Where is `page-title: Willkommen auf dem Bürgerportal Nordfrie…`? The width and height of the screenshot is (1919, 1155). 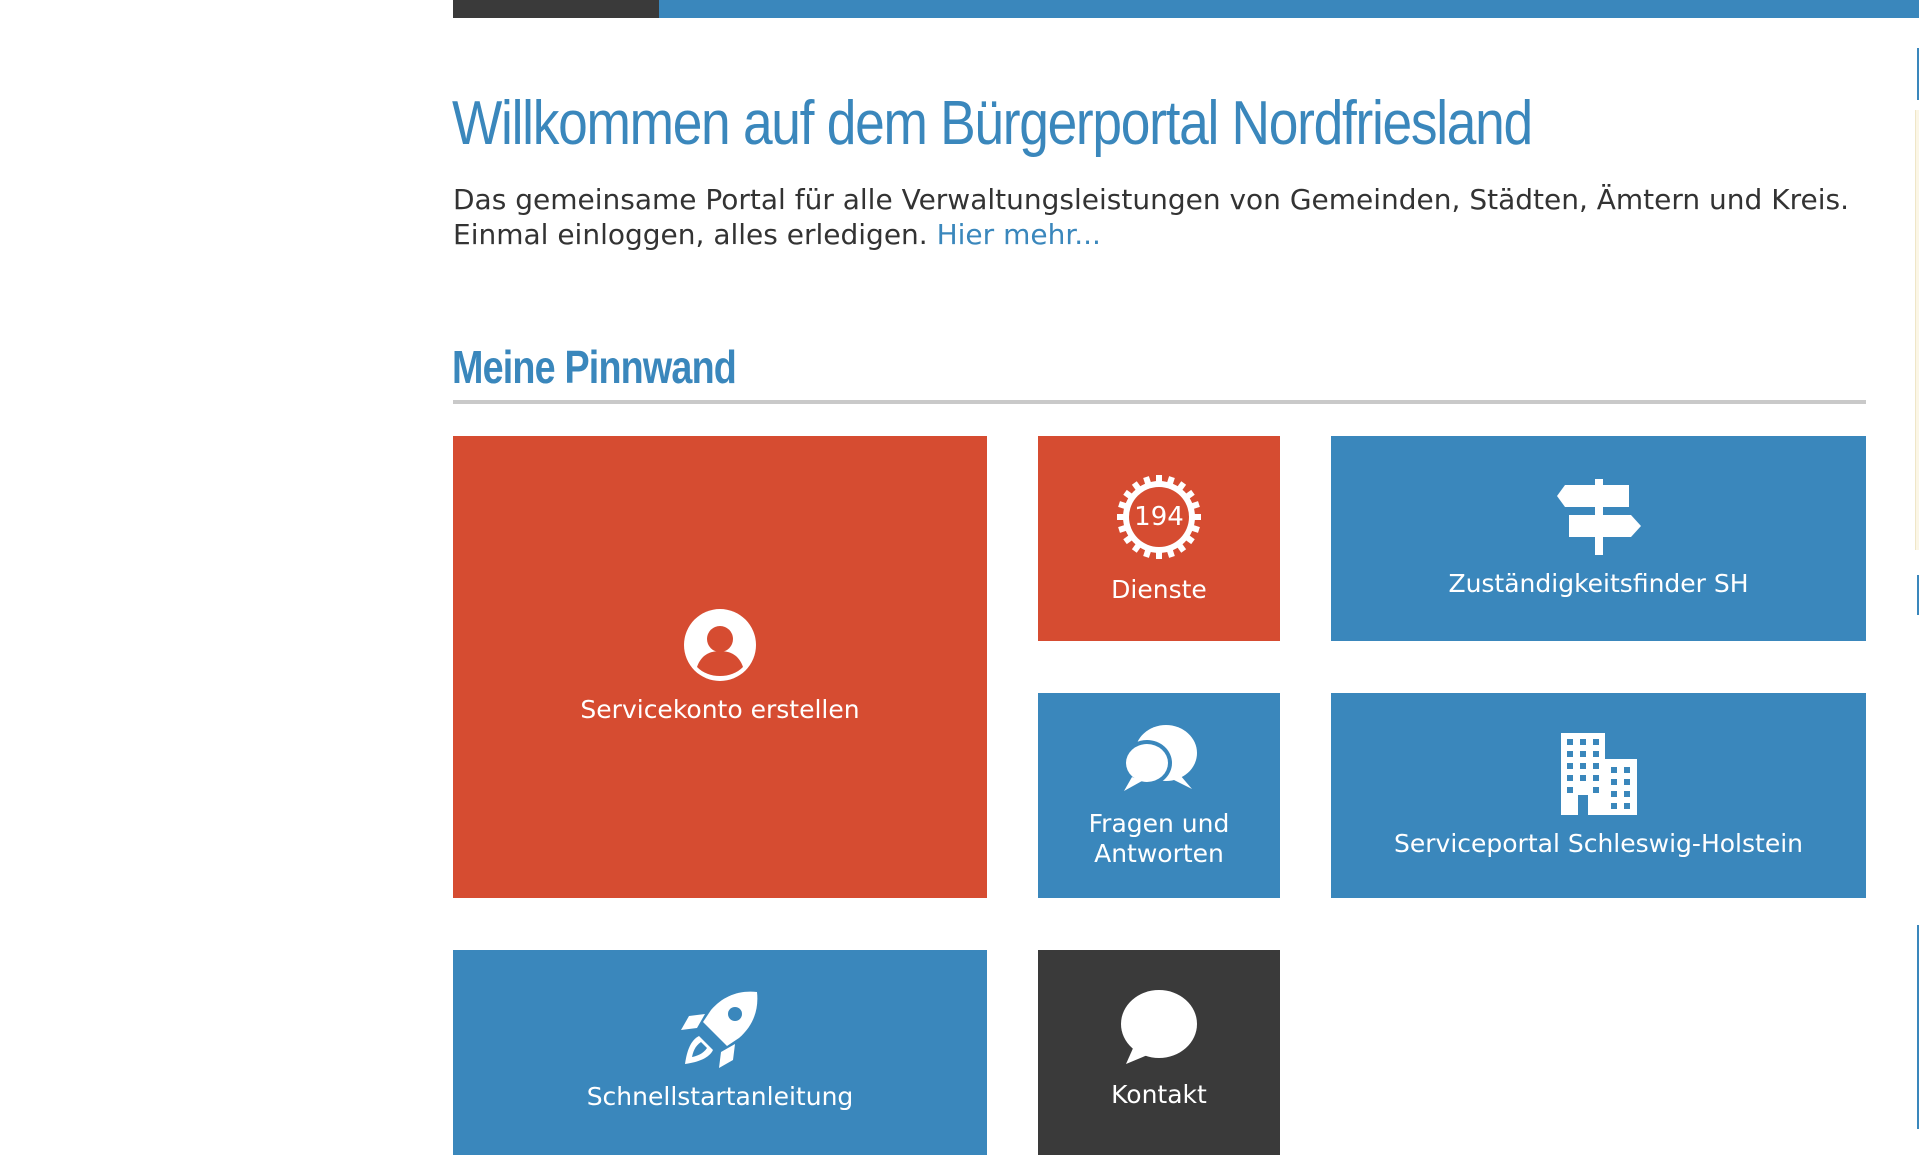 page-title: Willkommen auf dem Bürgerportal Nordfrie… is located at coordinates (992, 123).